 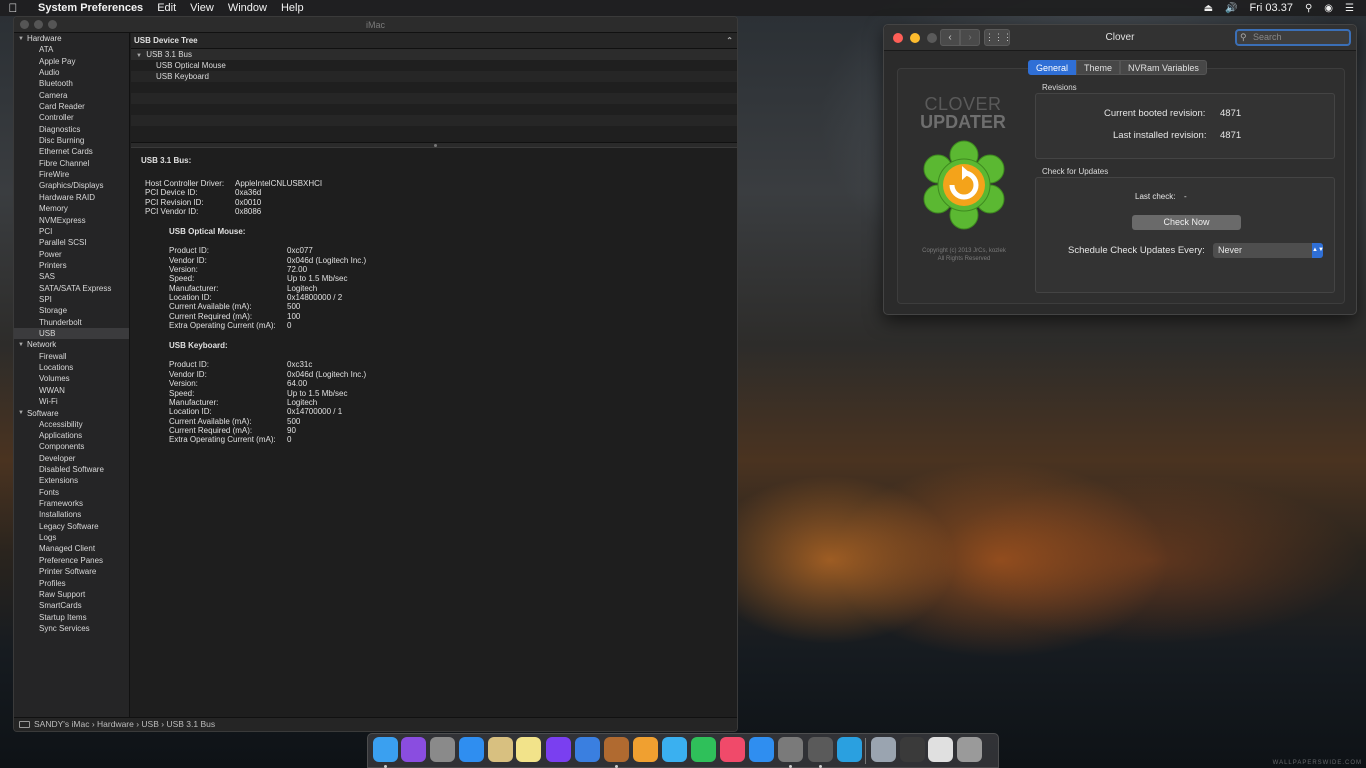 I want to click on splitter-handle, so click(x=435, y=145).